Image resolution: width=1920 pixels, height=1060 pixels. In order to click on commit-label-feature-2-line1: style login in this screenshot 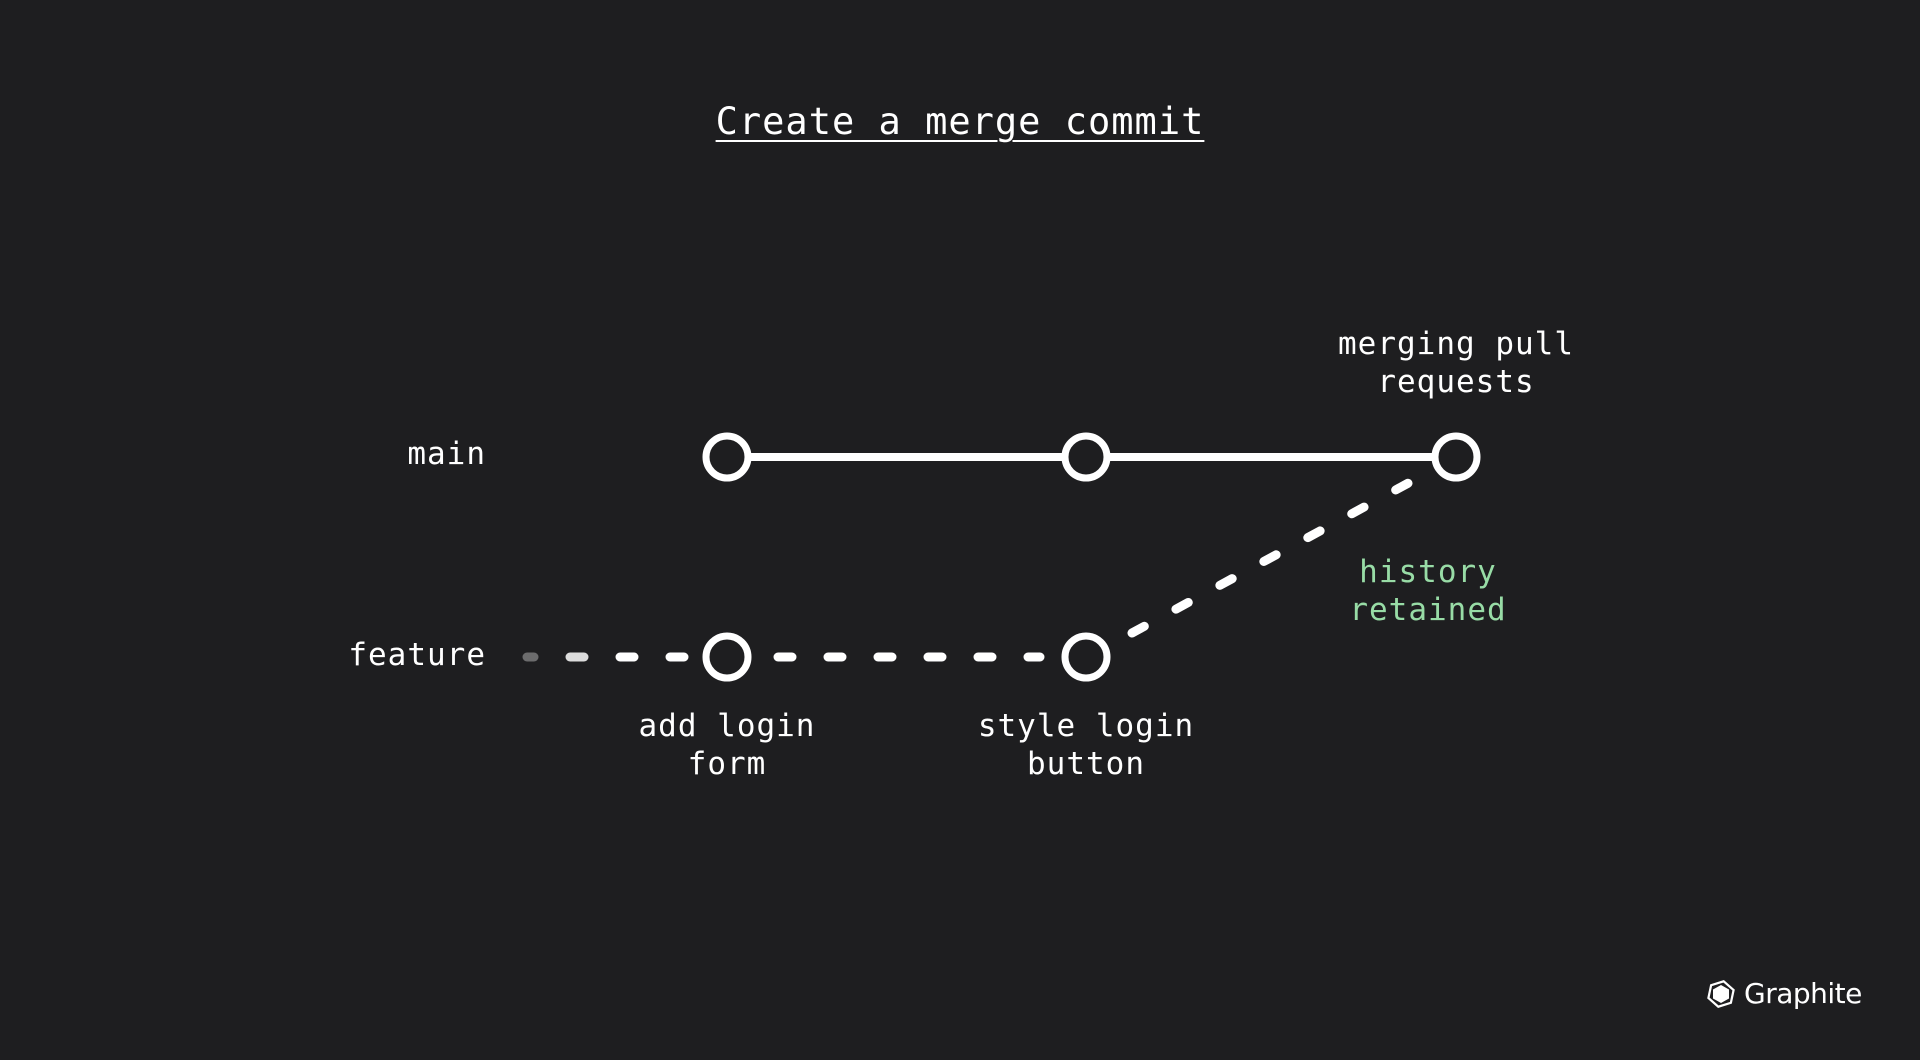, I will do `click(1086, 726)`.